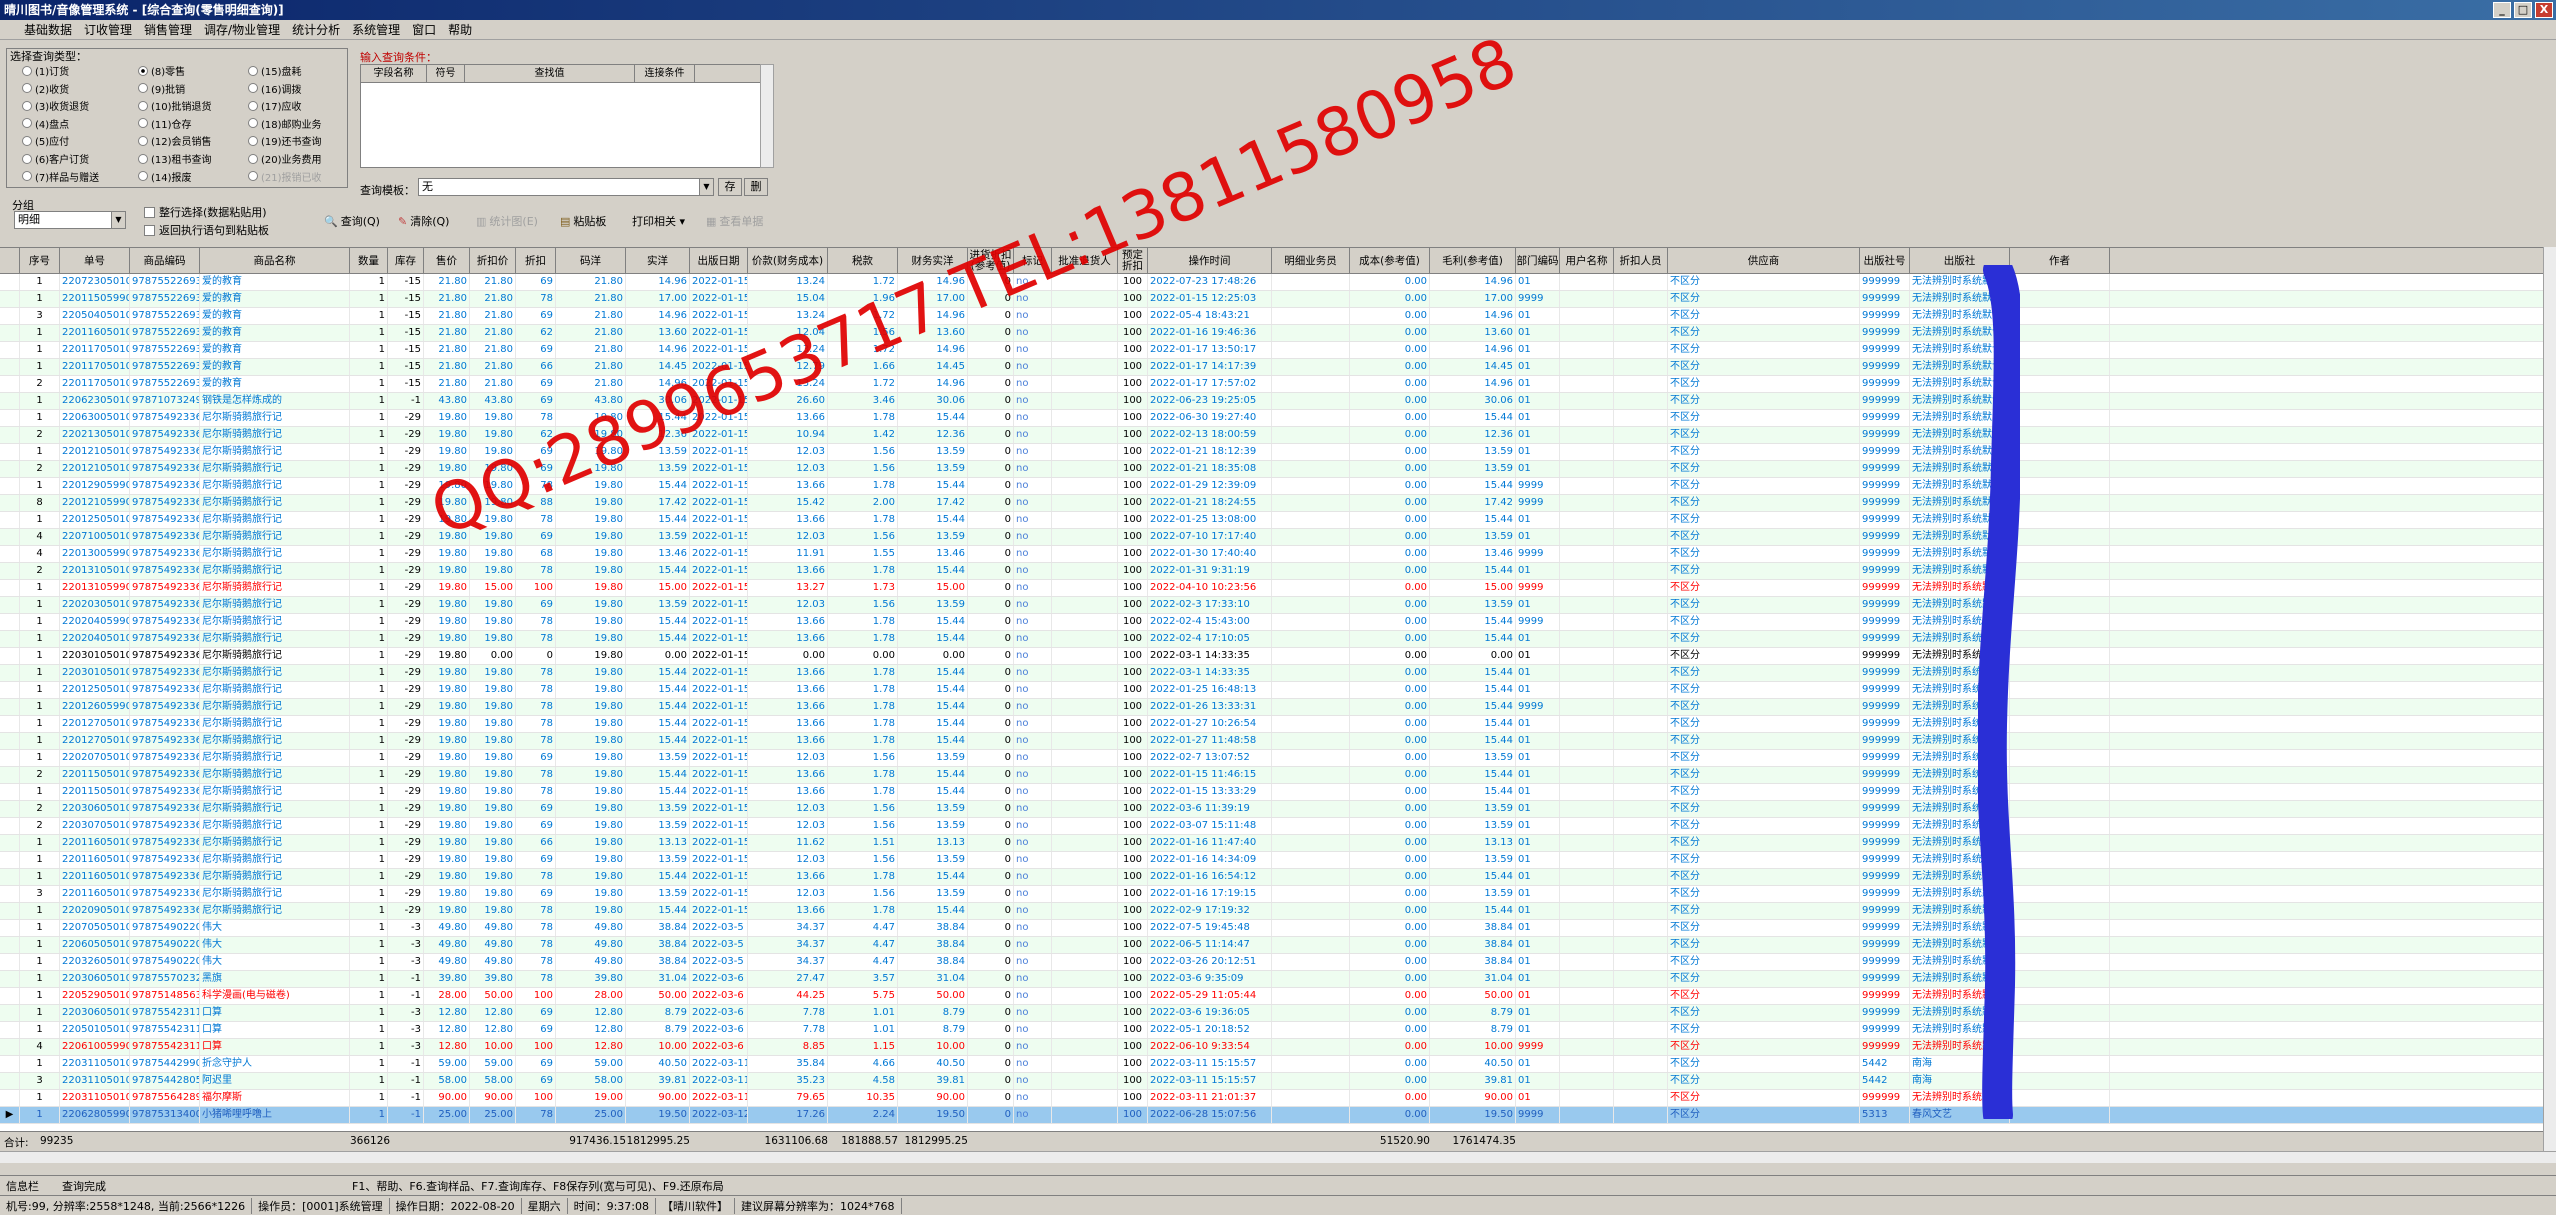 The width and height of the screenshot is (2556, 1215). I want to click on column-header: 码洋, so click(591, 261).